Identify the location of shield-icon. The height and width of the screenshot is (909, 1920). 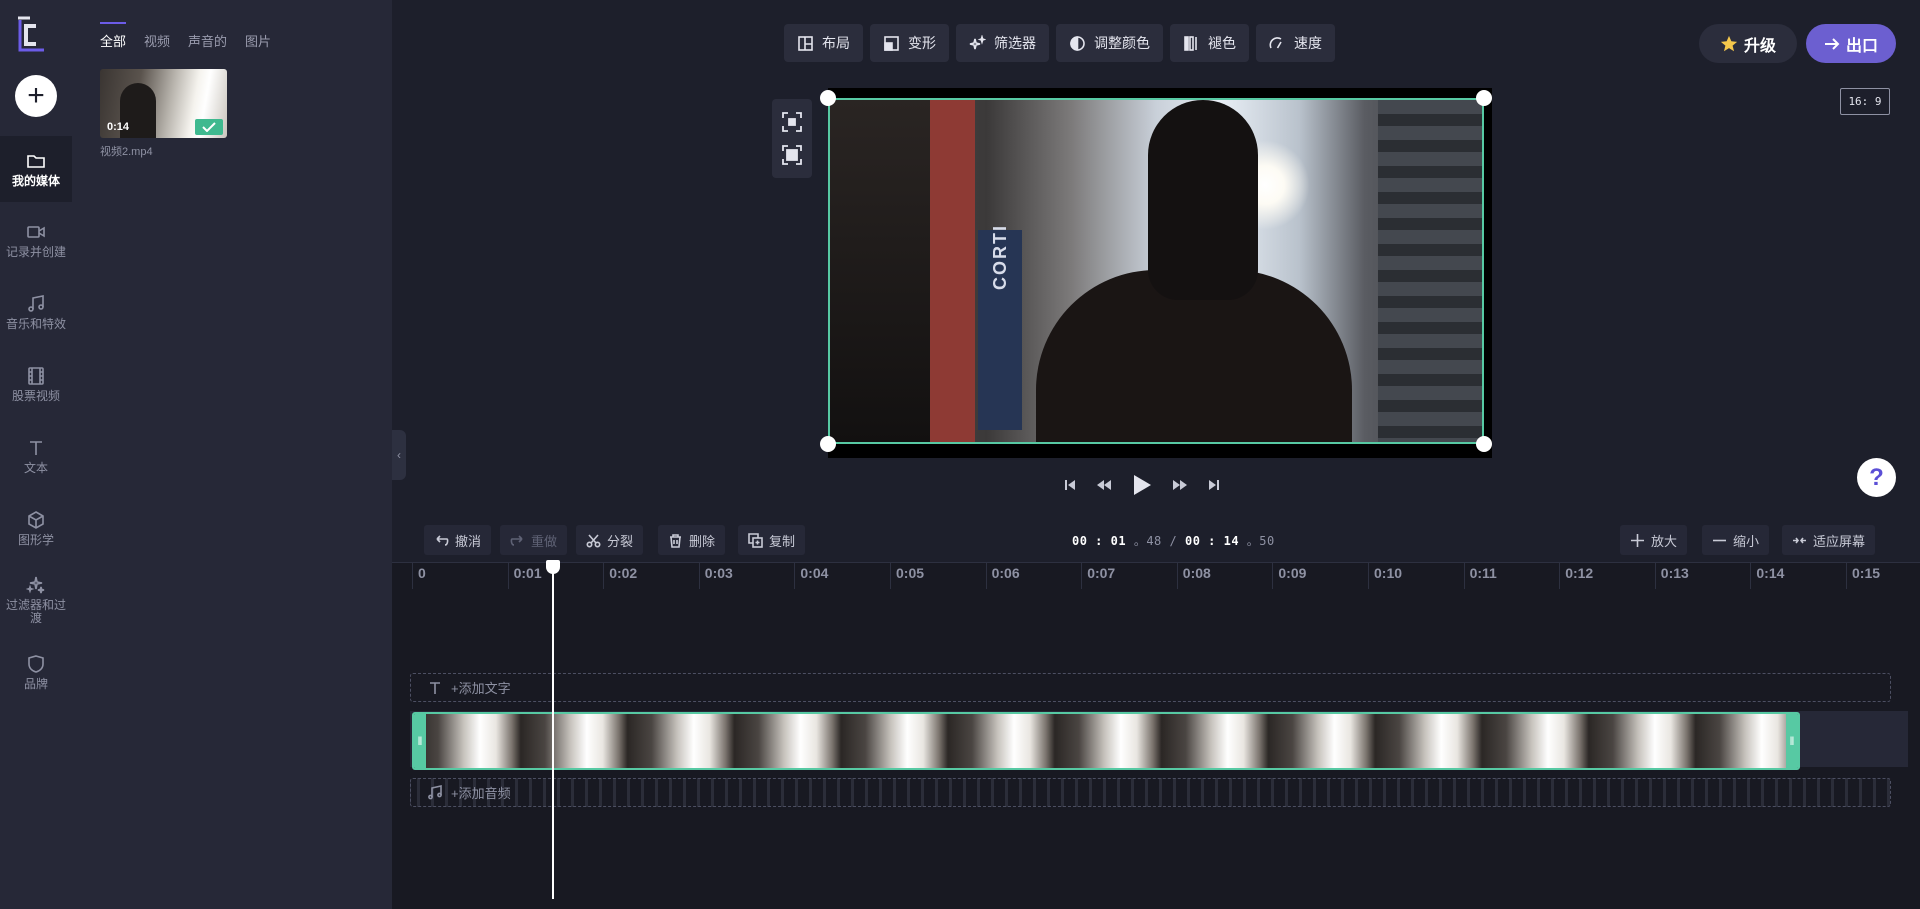
(36, 663).